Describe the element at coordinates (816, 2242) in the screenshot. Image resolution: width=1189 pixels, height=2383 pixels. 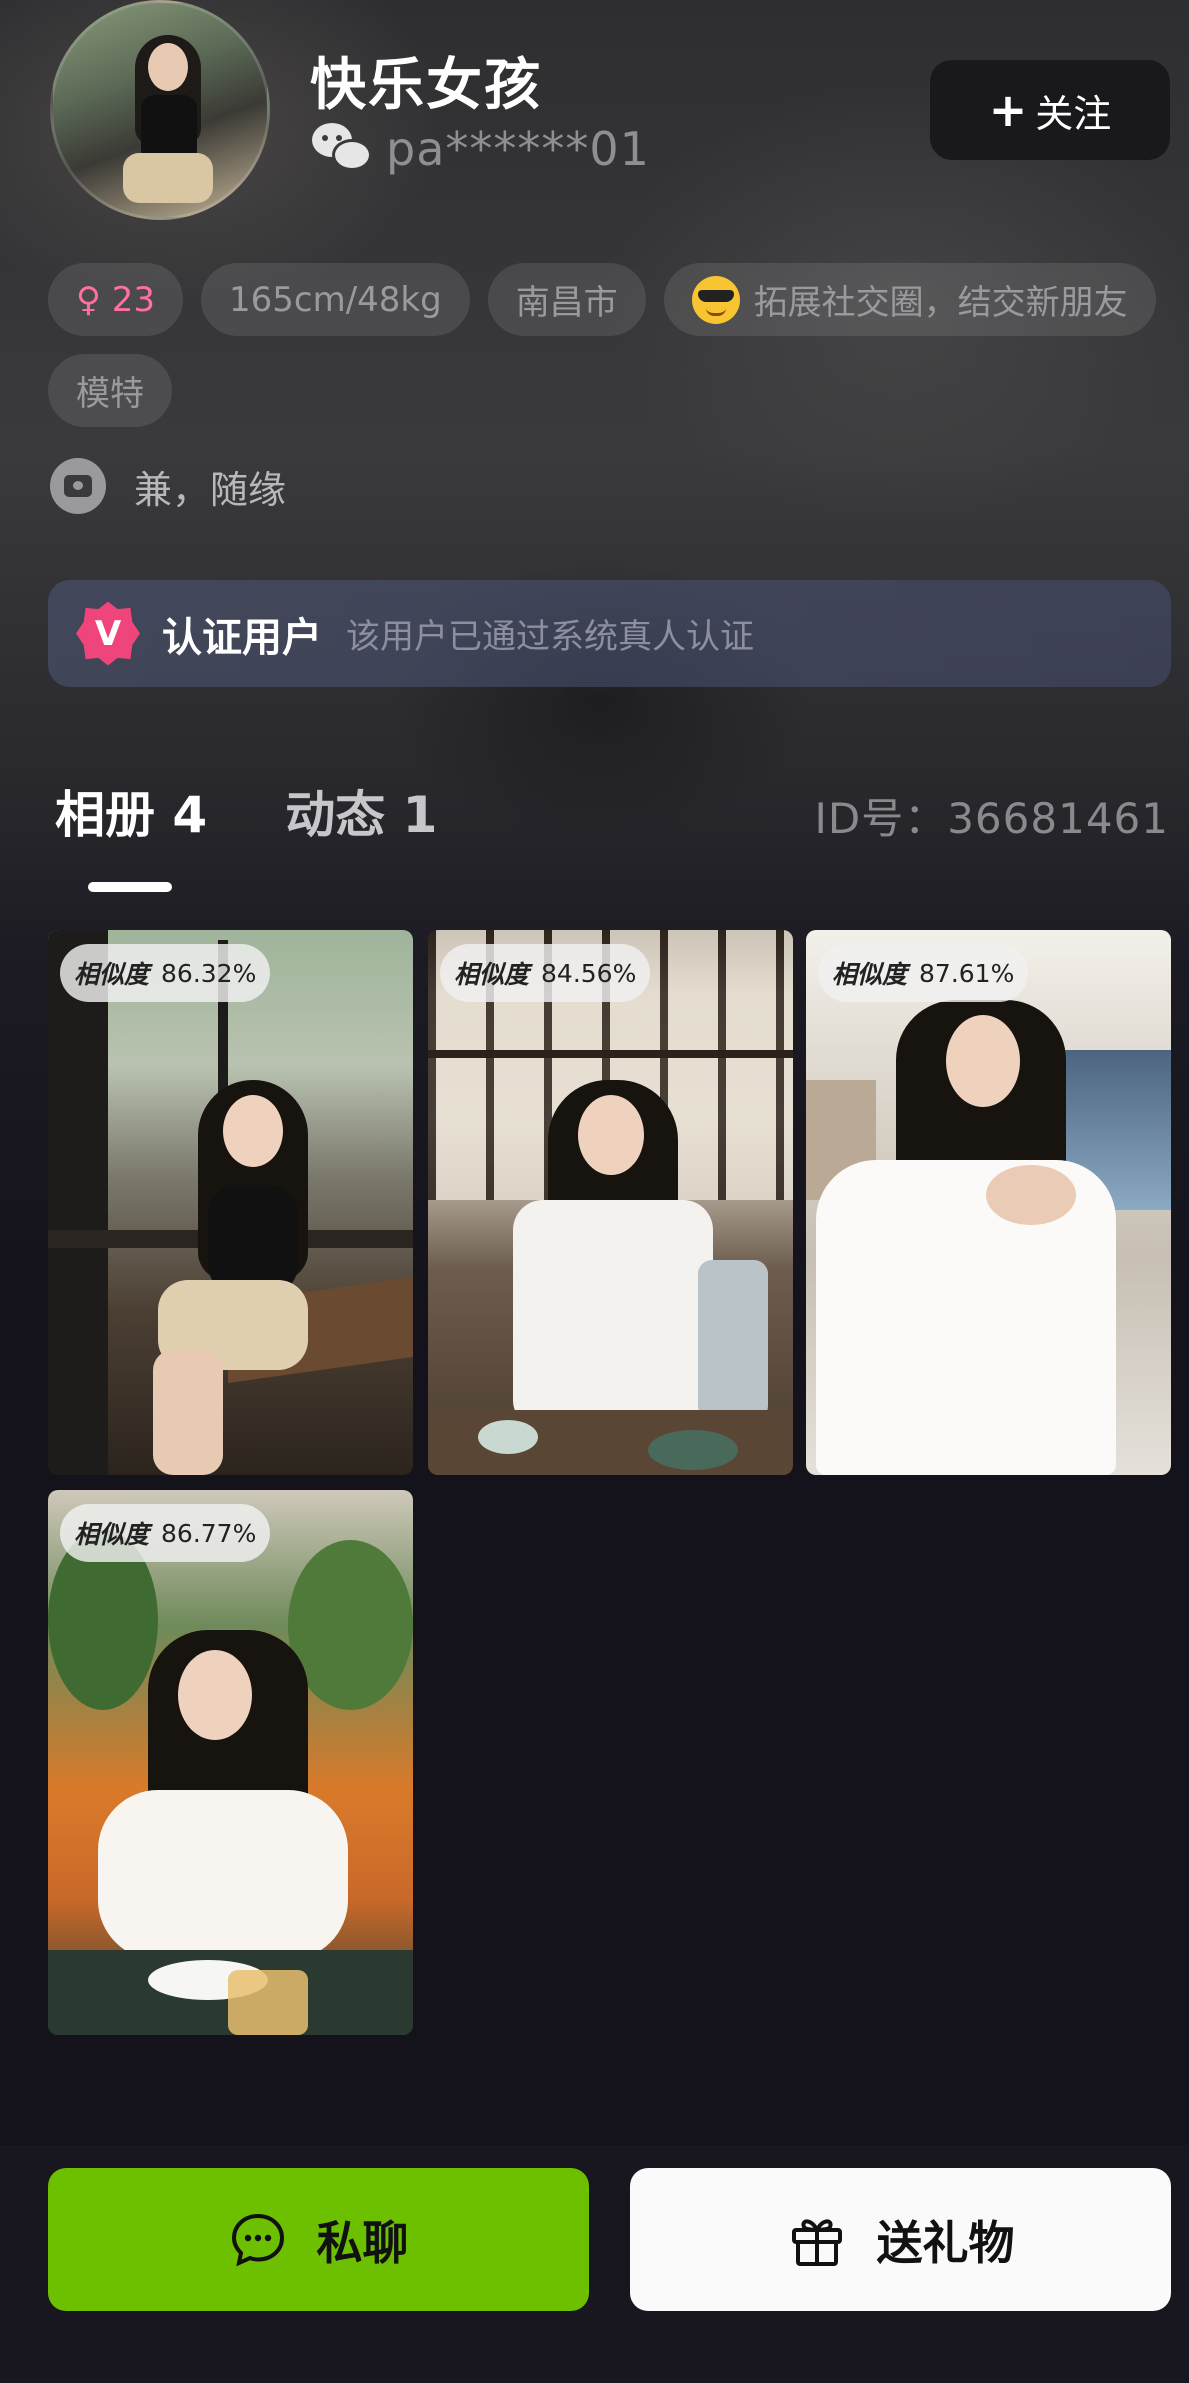
I see `gift-icon` at that location.